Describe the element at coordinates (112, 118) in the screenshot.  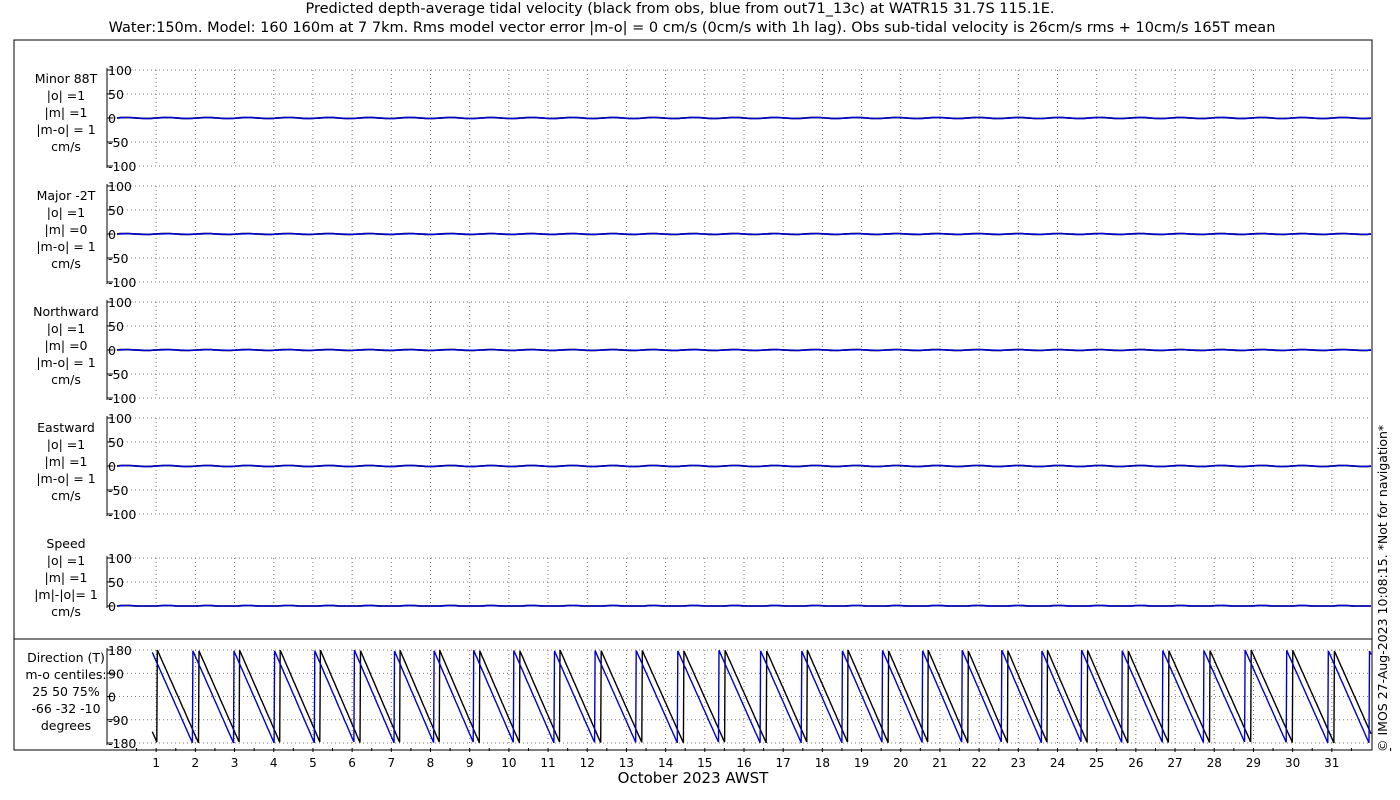
I see `y-tick-label-minor: 0` at that location.